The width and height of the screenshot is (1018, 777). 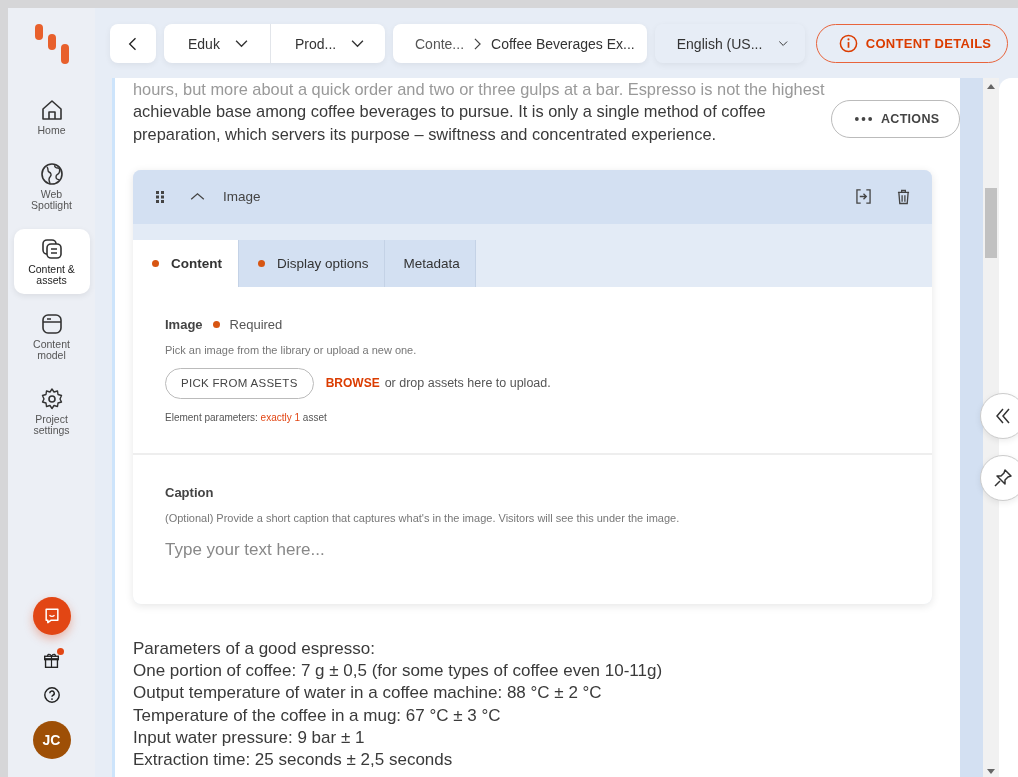 What do you see at coordinates (352, 383) in the screenshot?
I see `browse-link: BROWSE` at bounding box center [352, 383].